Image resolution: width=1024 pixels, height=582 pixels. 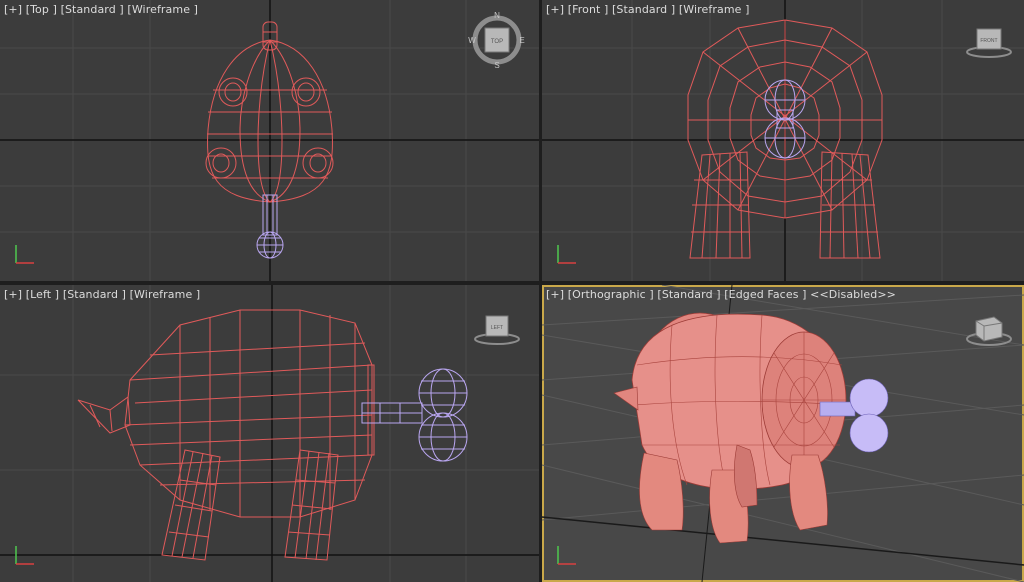 I want to click on viewcube-orthographic, so click(x=989, y=331).